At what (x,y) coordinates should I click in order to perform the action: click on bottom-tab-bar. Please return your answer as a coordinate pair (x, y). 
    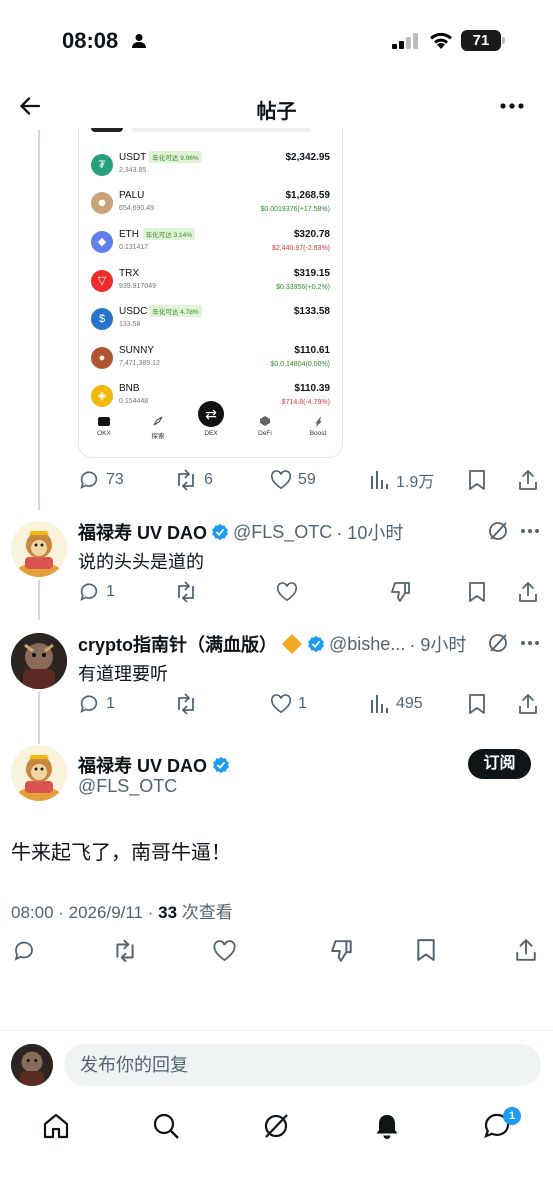
    Looking at the image, I should click on (276, 1150).